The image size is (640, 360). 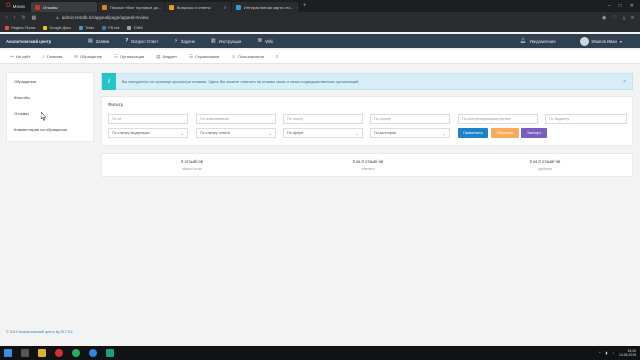 What do you see at coordinates (236, 133) in the screenshot?
I see `filter-answer-select: По статусу ответа ⌄` at bounding box center [236, 133].